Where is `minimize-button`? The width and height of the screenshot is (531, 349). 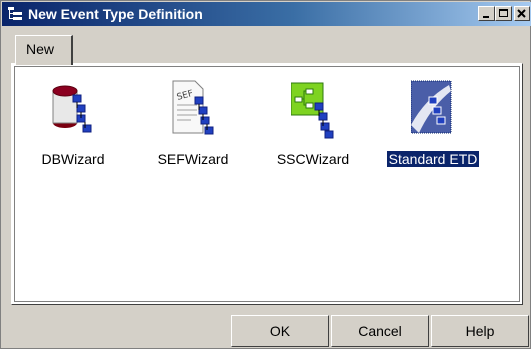 minimize-button is located at coordinates (486, 13).